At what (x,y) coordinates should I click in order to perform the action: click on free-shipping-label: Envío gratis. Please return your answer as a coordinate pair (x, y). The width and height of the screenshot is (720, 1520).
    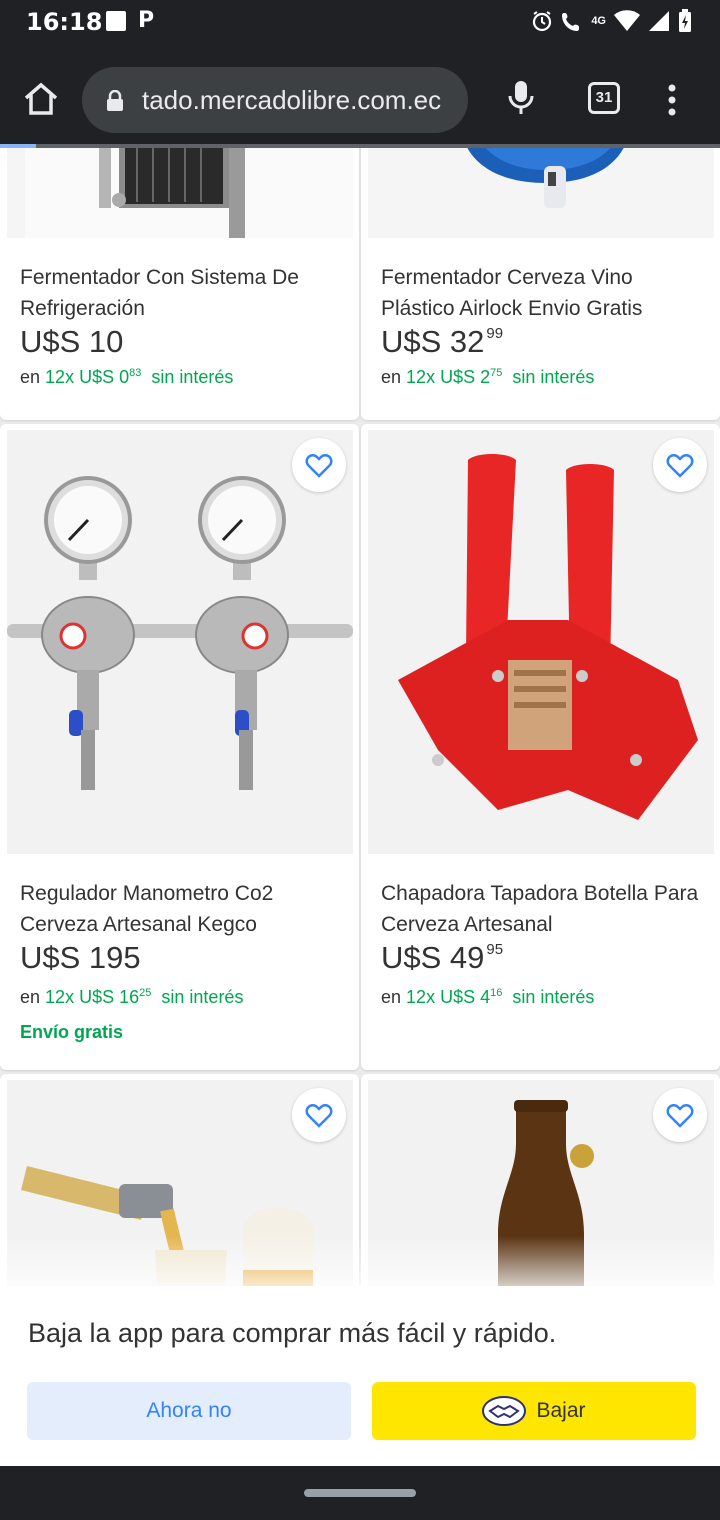
    Looking at the image, I should click on (72, 1032).